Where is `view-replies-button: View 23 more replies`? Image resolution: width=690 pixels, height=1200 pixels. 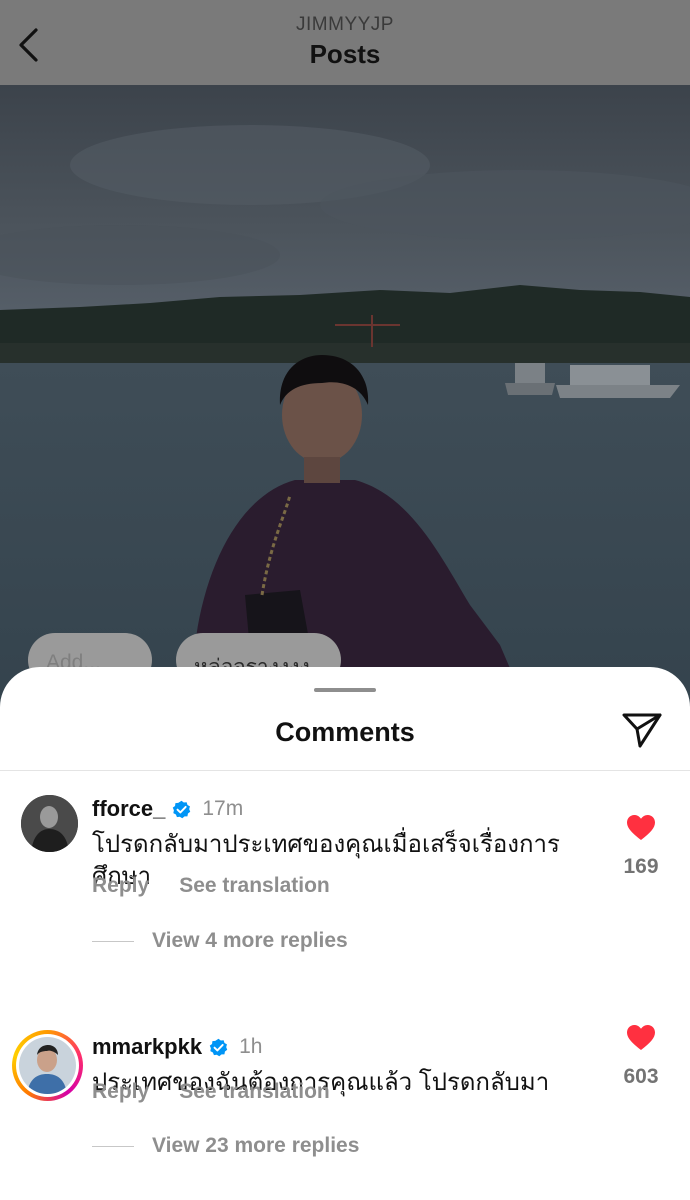
view-replies-button: View 23 more replies is located at coordinates (225, 1146).